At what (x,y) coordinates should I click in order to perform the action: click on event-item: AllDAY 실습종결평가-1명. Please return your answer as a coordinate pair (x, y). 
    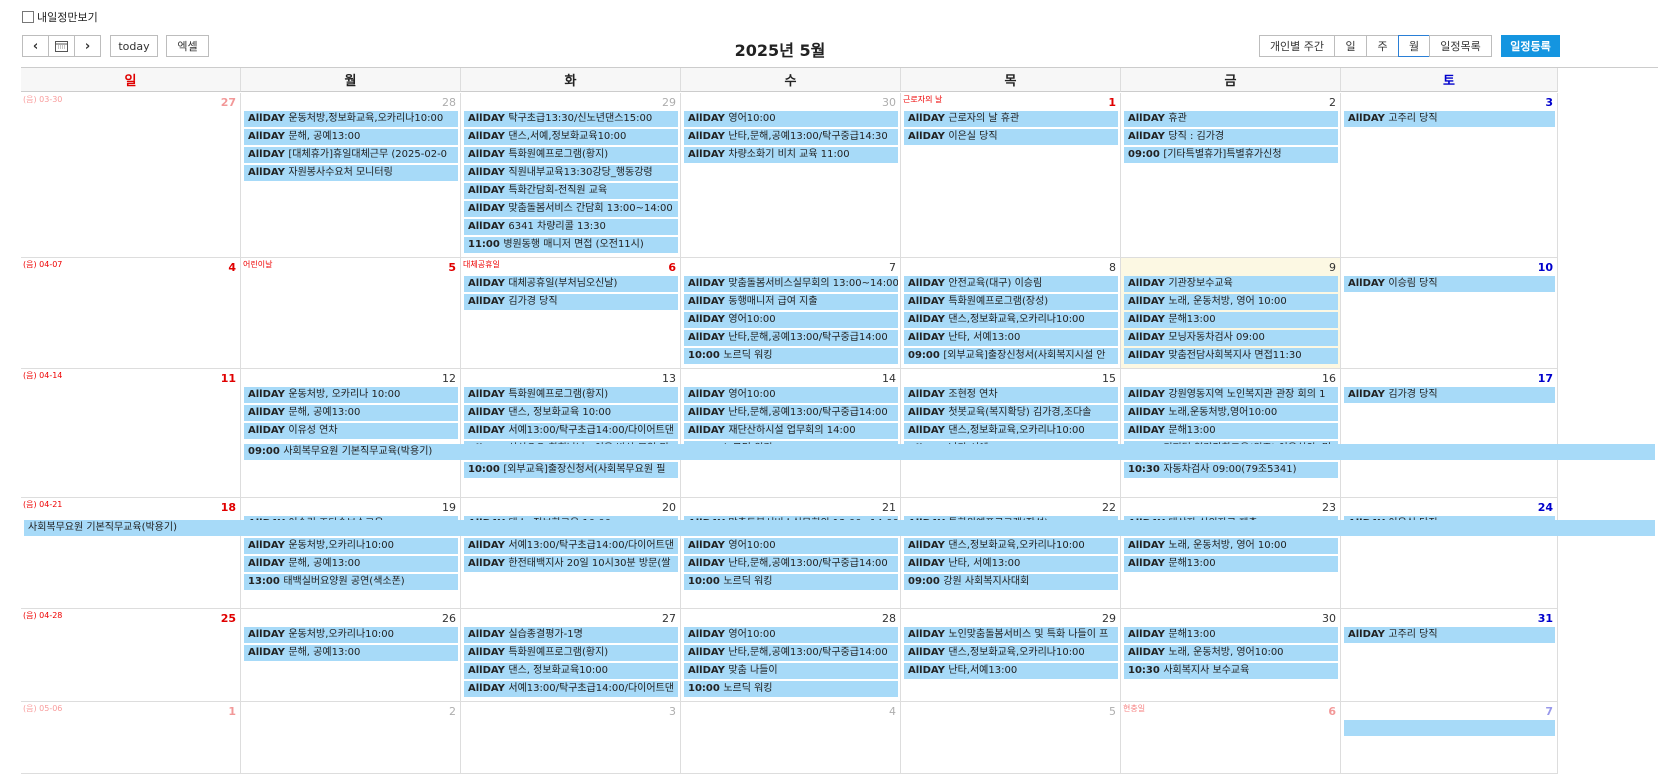
    Looking at the image, I should click on (571, 635).